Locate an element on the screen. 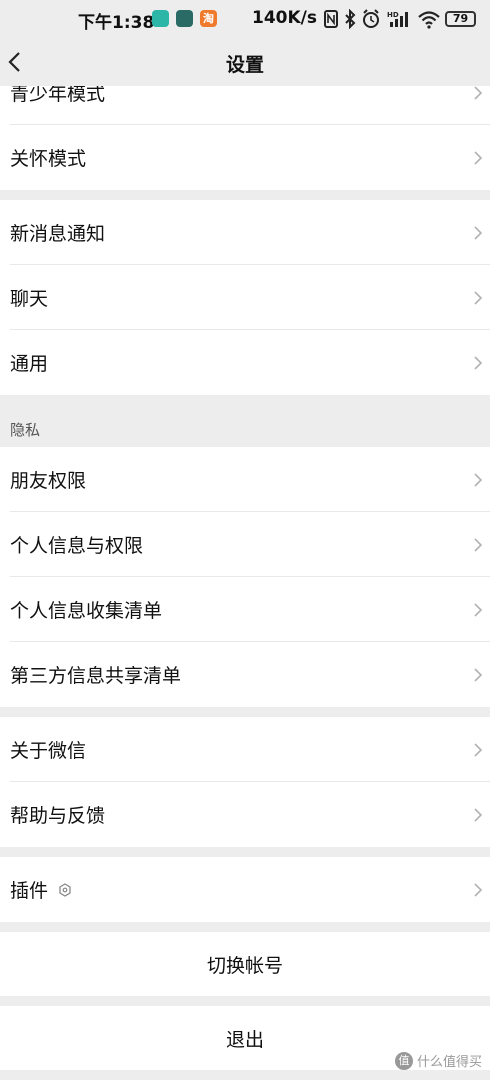 The height and width of the screenshot is (1080, 490). settings-item-care-mode: 关怀模式 is located at coordinates (245, 157).